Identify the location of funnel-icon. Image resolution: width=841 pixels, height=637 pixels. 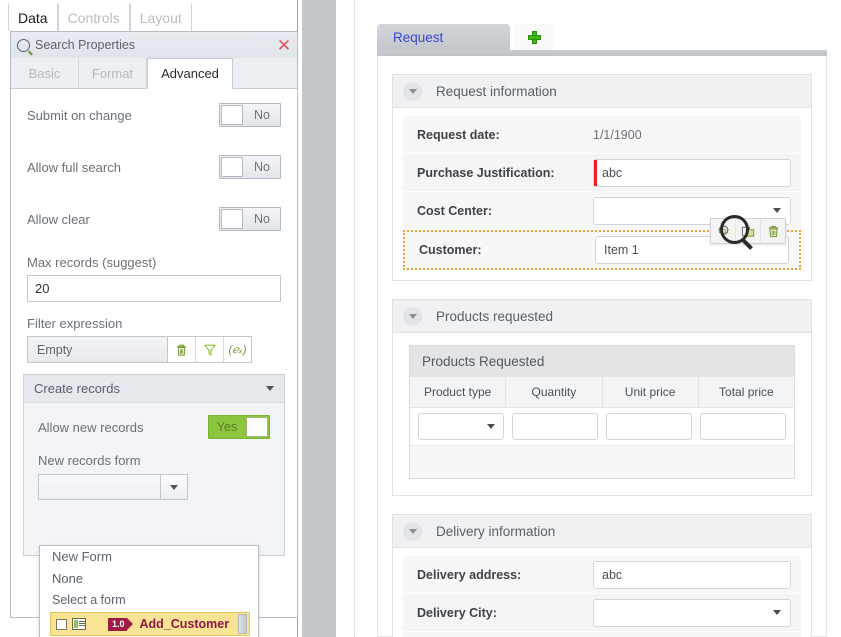
(210, 349).